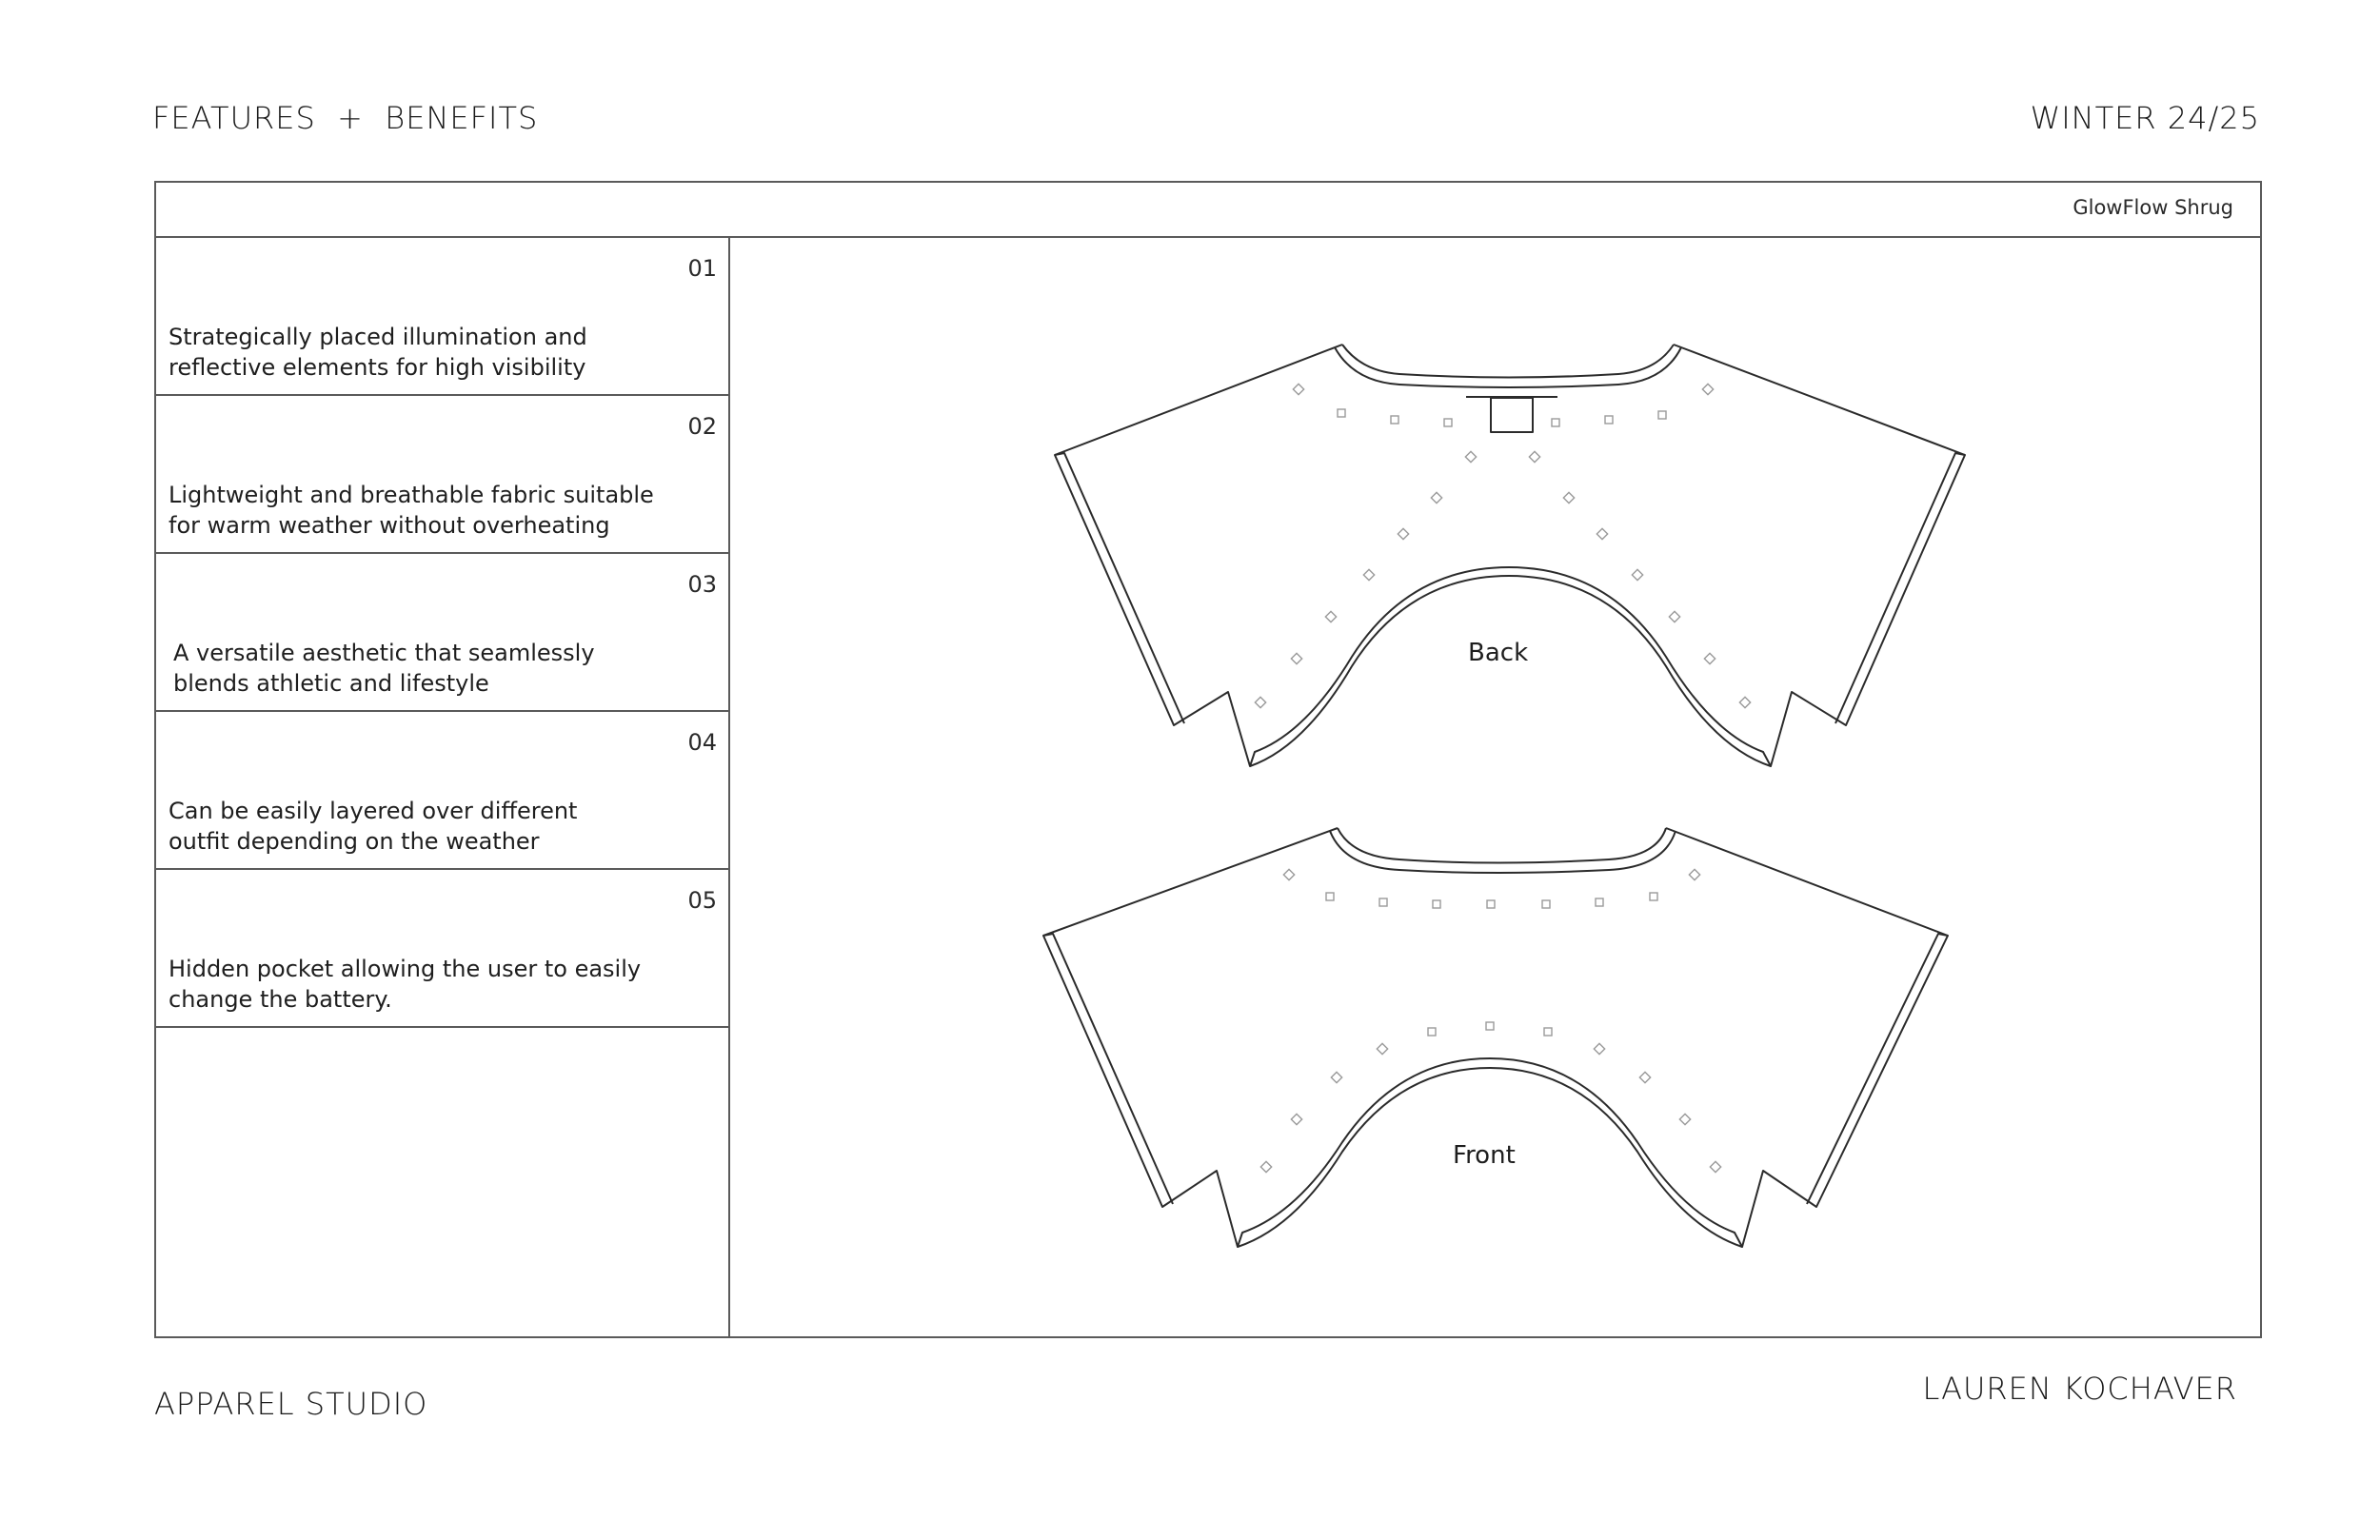 The height and width of the screenshot is (1540, 2380). What do you see at coordinates (1498, 653) in the screenshot?
I see `back-view-label: Back` at bounding box center [1498, 653].